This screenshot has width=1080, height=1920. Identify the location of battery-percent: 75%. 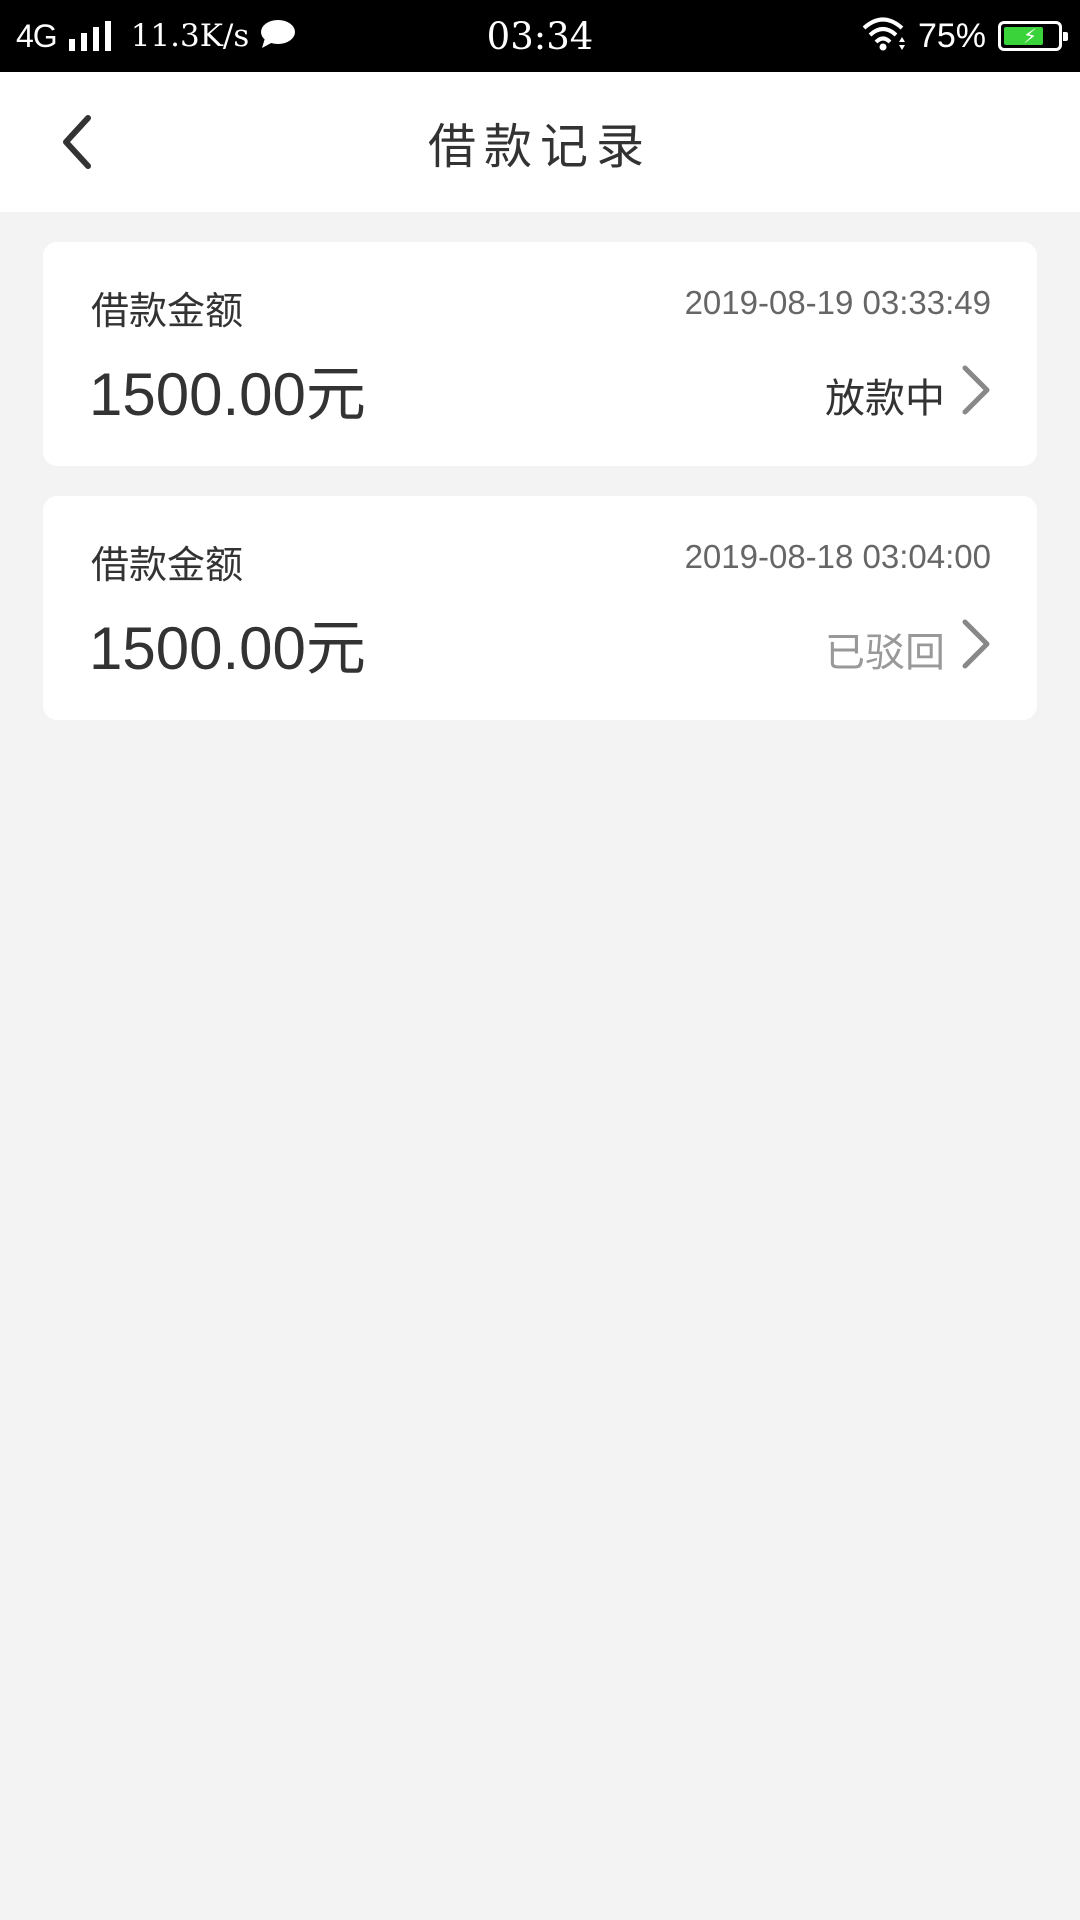
(951, 35).